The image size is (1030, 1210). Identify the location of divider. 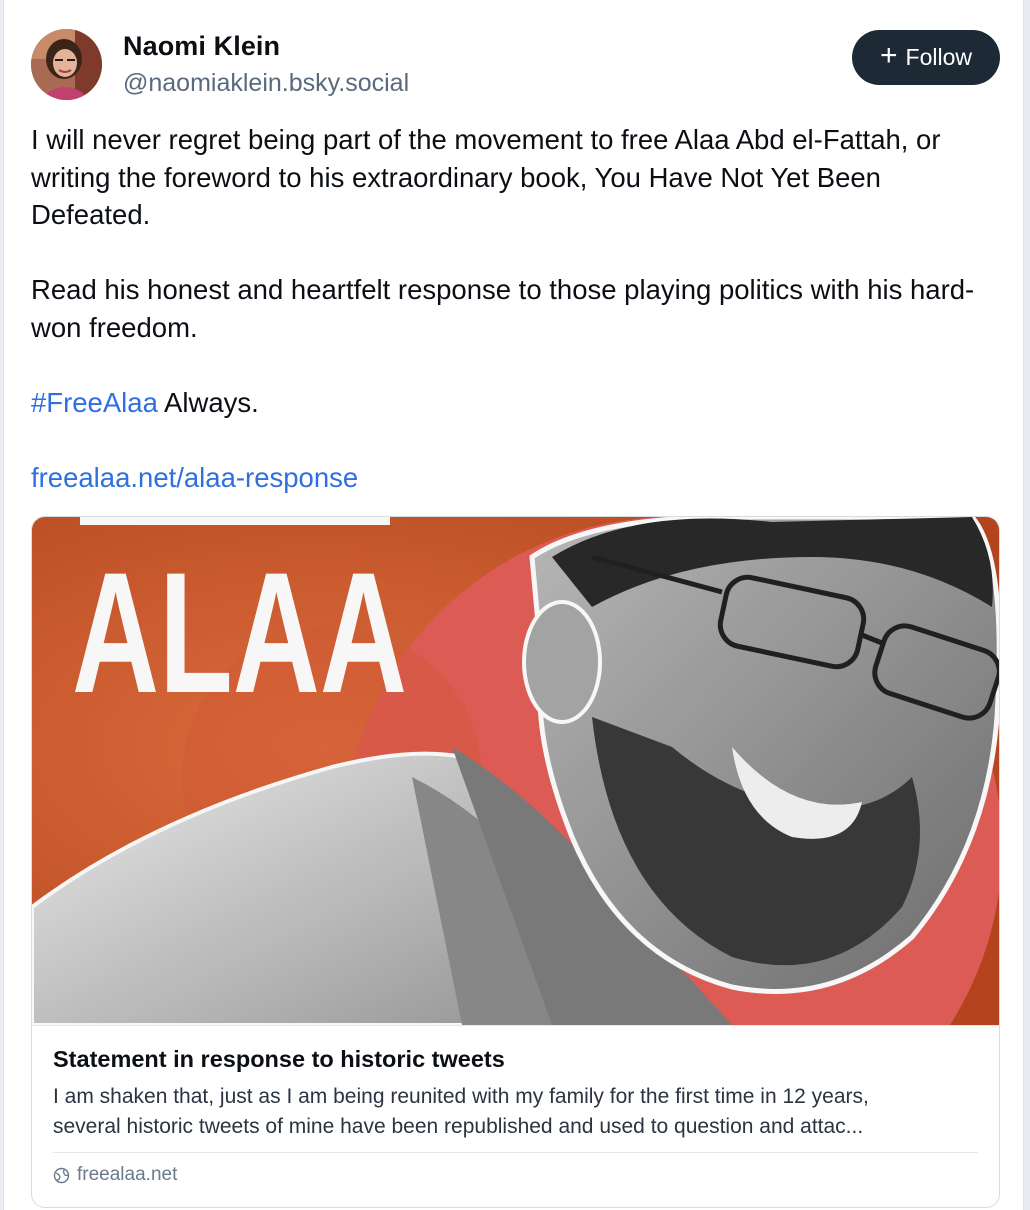
(515, 1152).